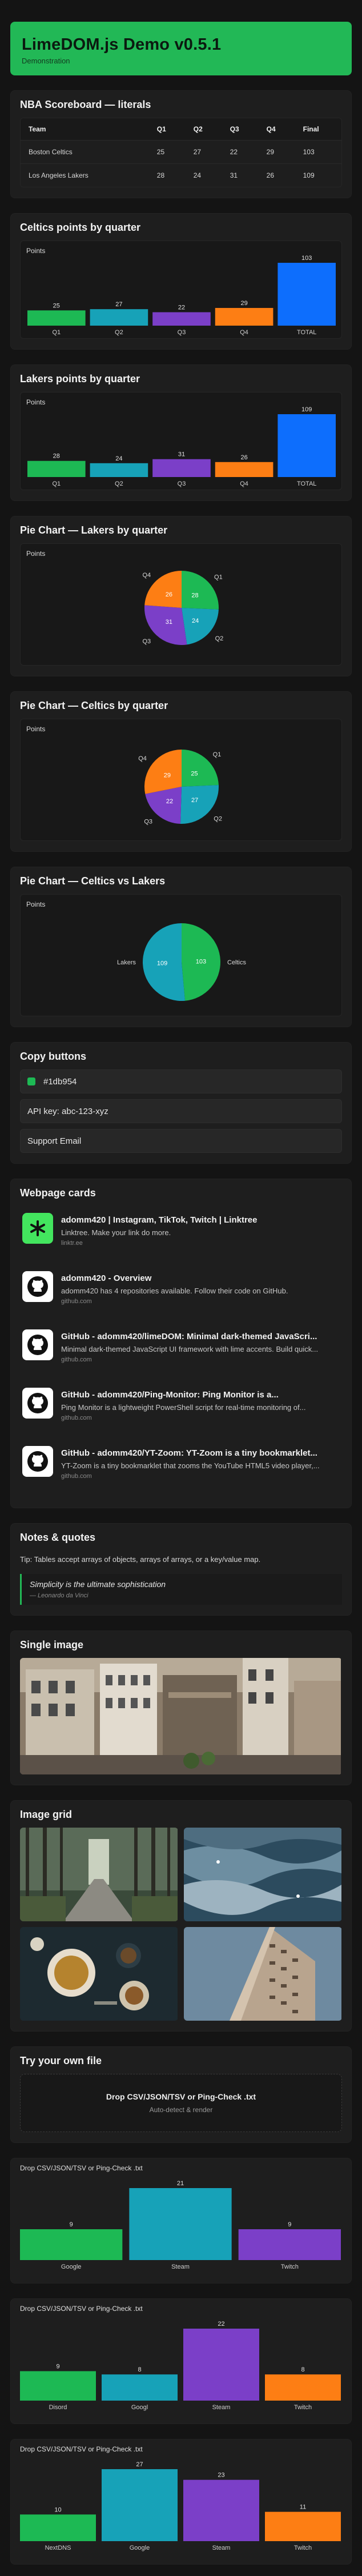  I want to click on vs-pie-chart: 103 Celtics 109 Lakers, so click(182, 962).